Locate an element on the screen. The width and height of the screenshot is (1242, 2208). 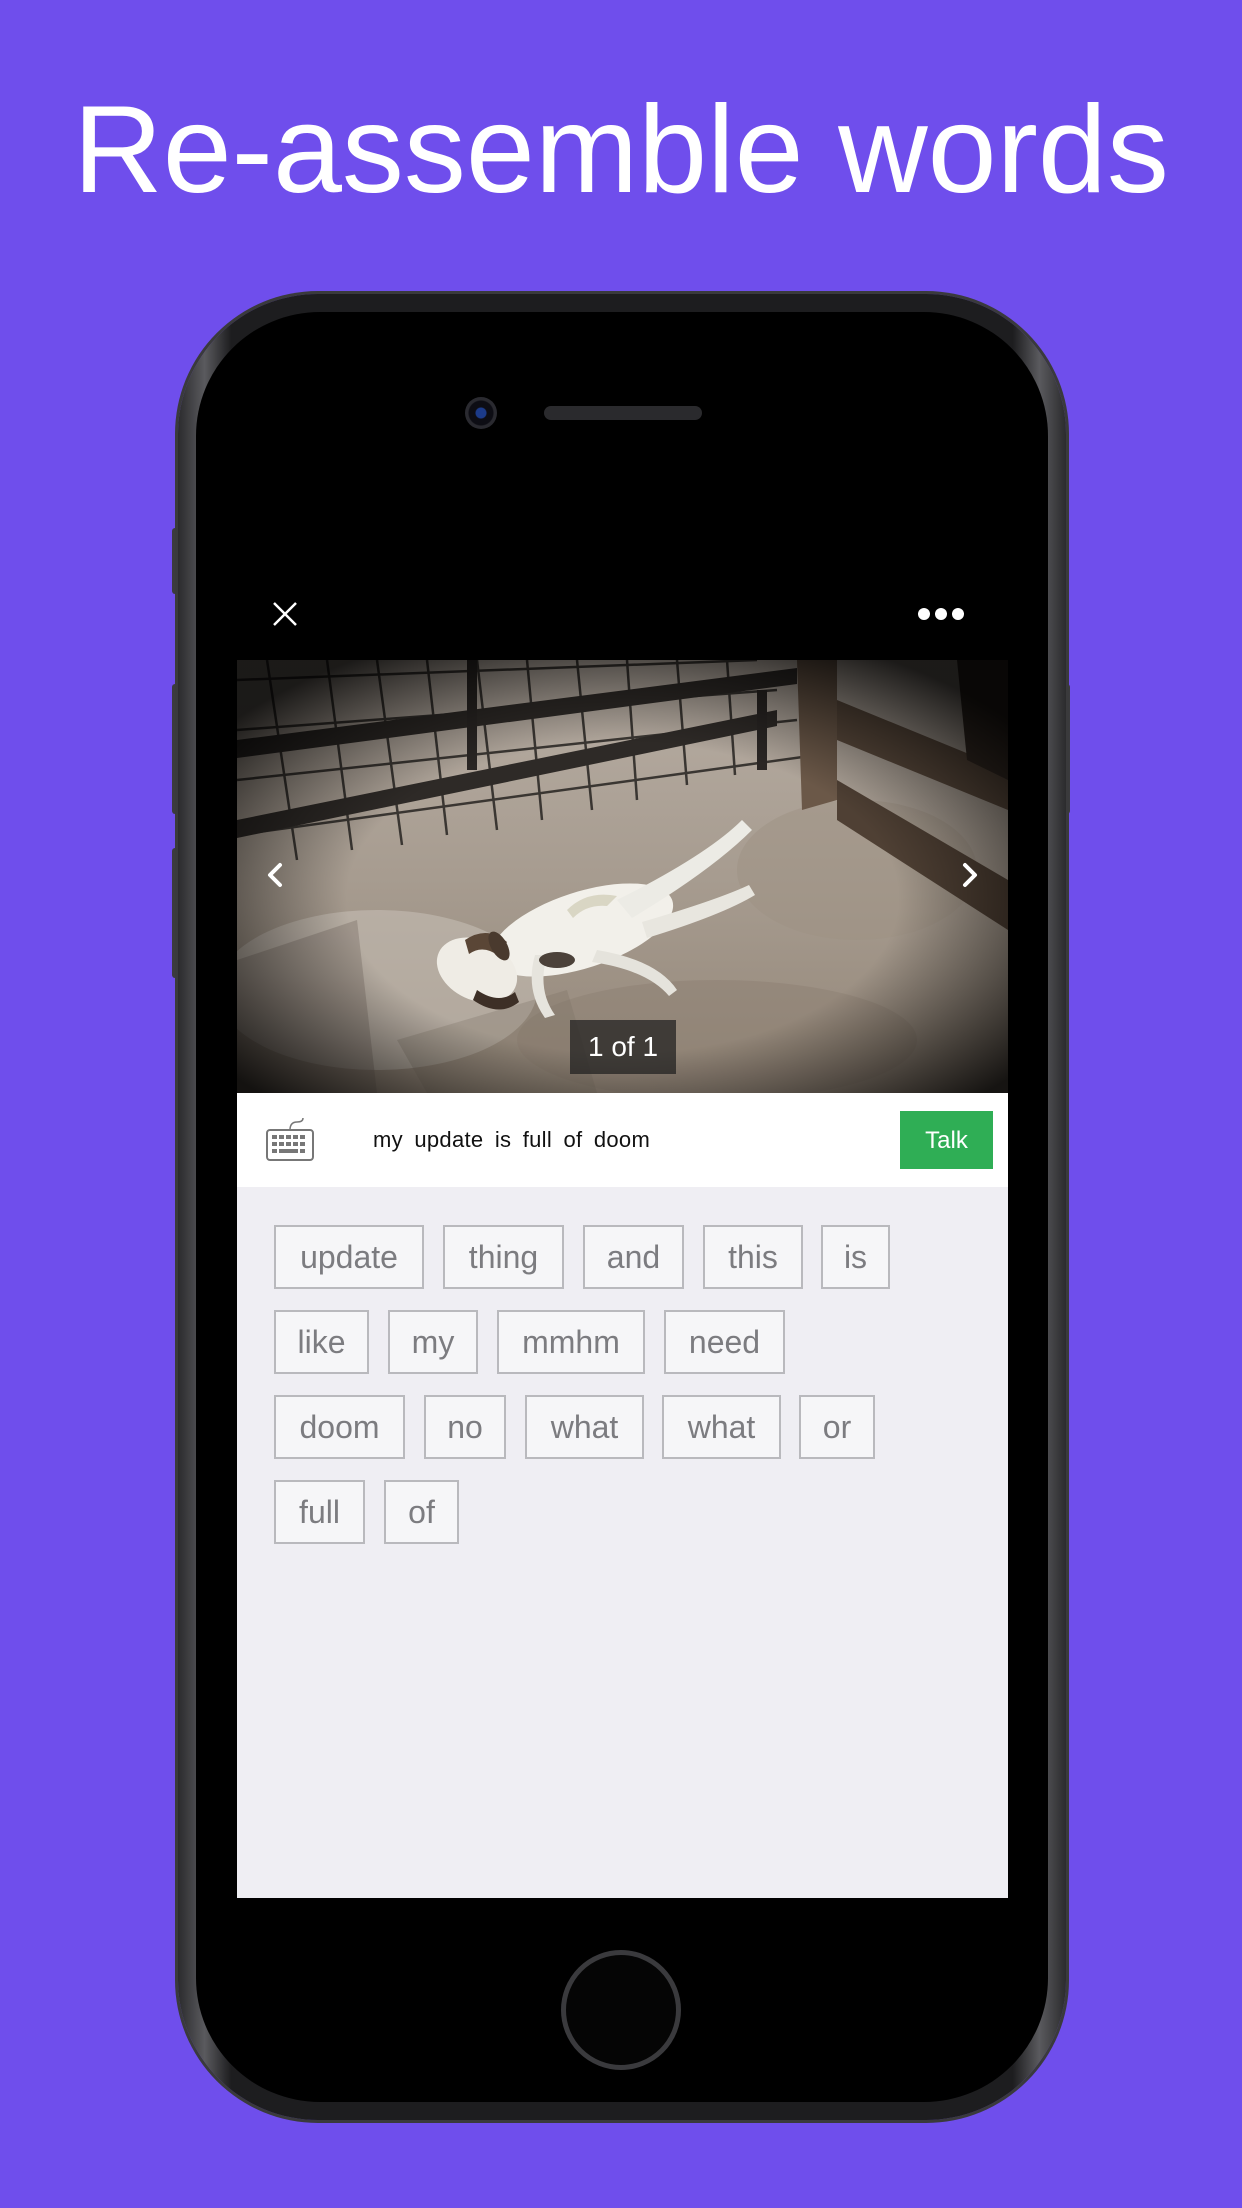
next-photo-button is located at coordinates (970, 875).